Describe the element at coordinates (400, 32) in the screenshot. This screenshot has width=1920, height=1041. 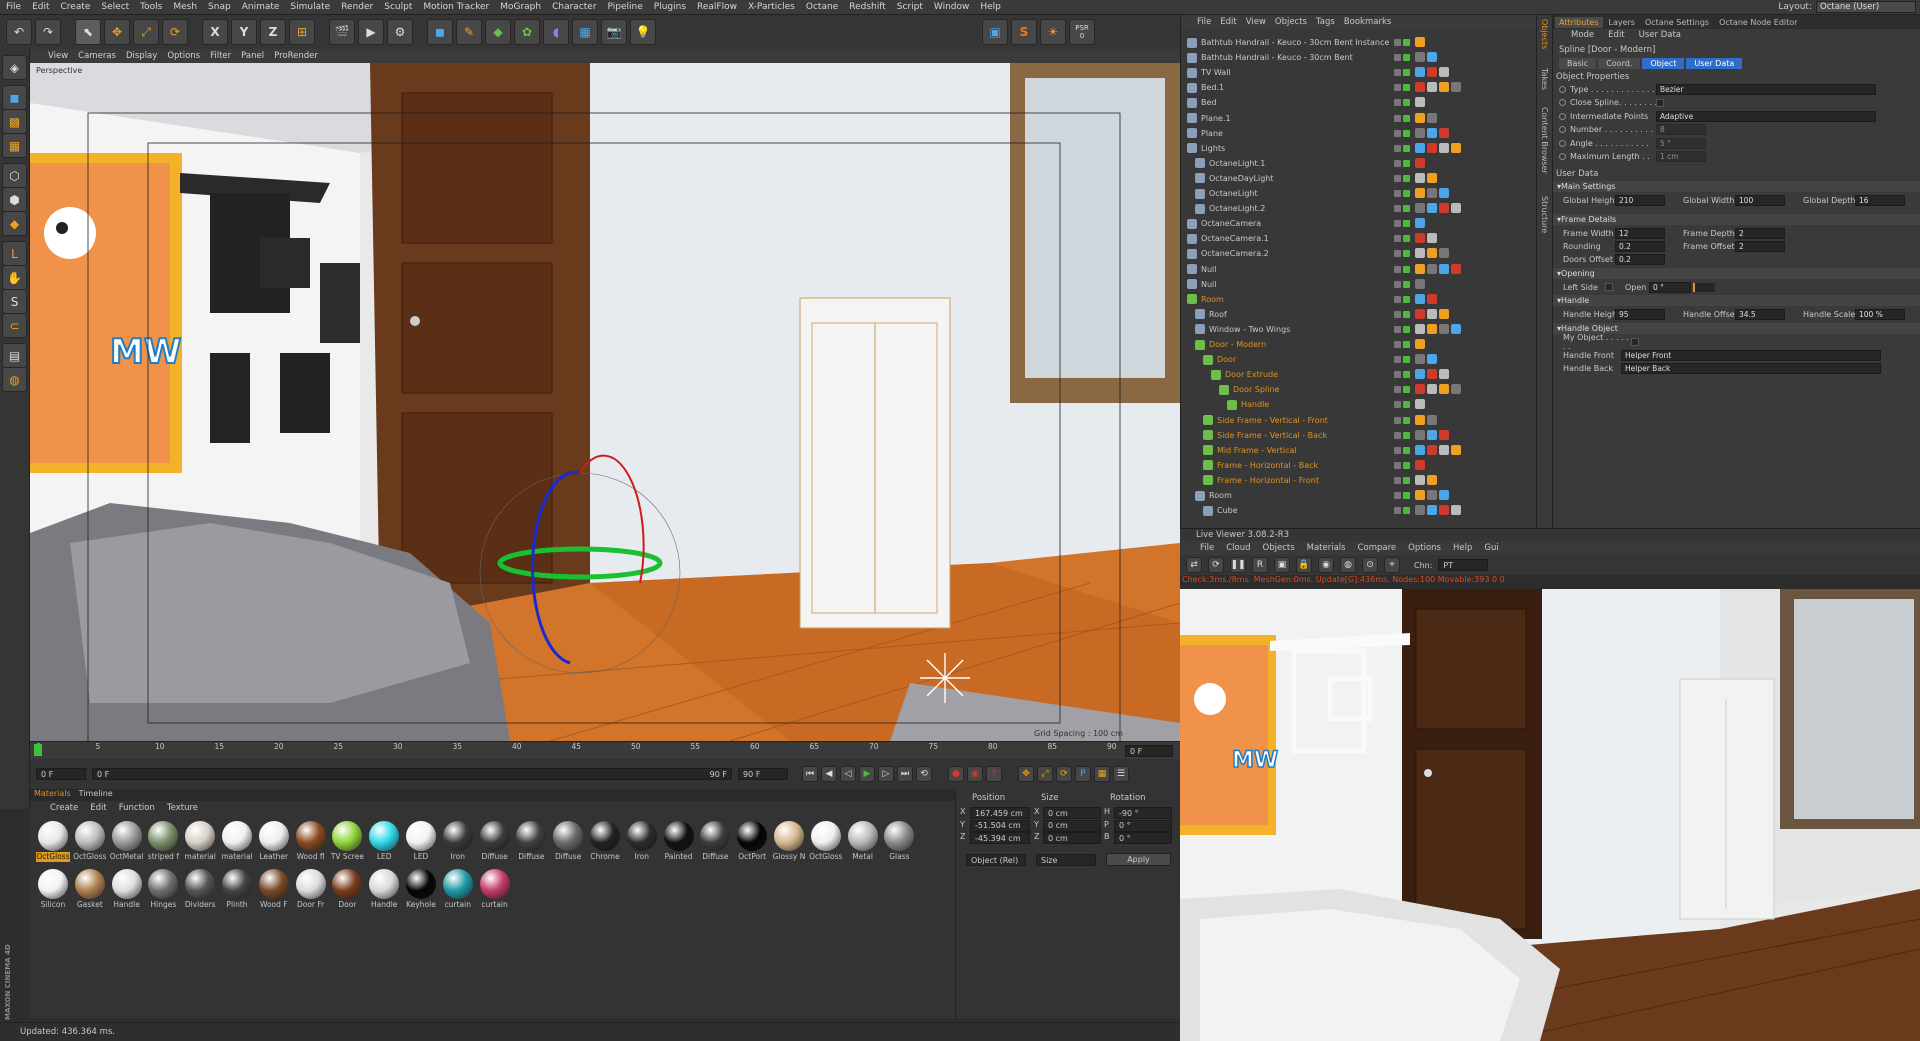
I see `render-settings-button: ⚙` at that location.